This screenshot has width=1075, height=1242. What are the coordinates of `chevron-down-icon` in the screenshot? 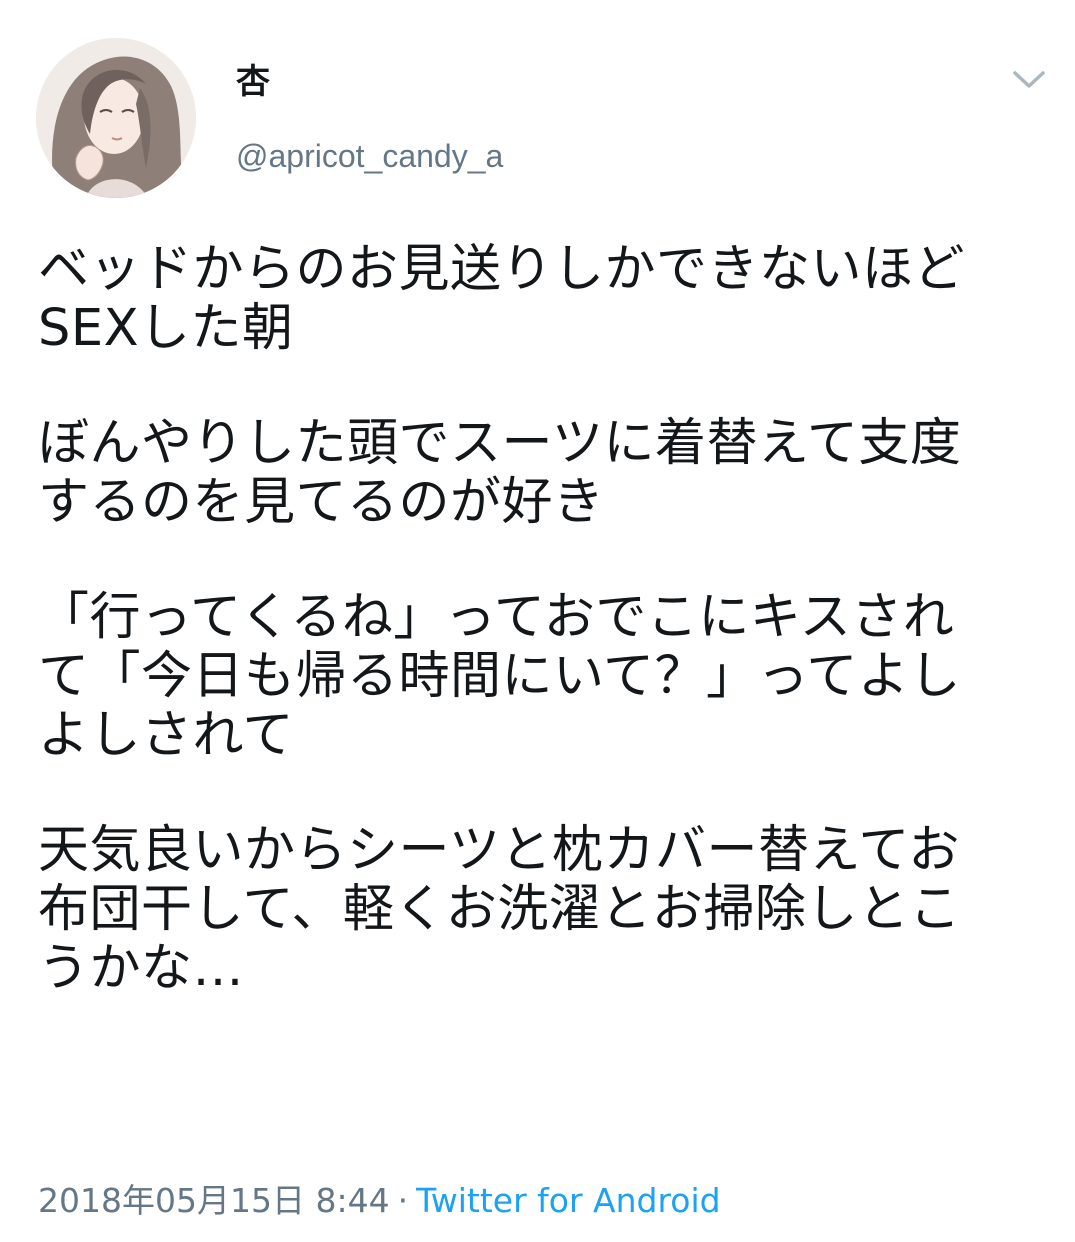 It's located at (1029, 79).